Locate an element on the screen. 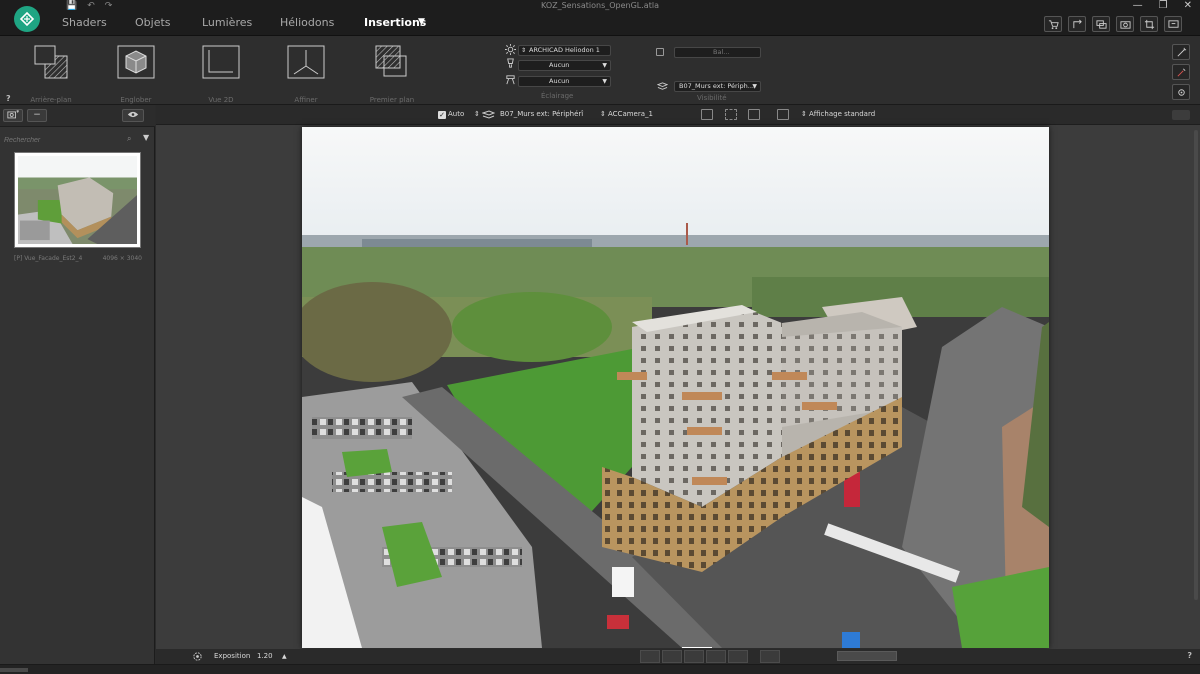 This screenshot has width=1200, height=674. thumbnail-image is located at coordinates (77, 200).